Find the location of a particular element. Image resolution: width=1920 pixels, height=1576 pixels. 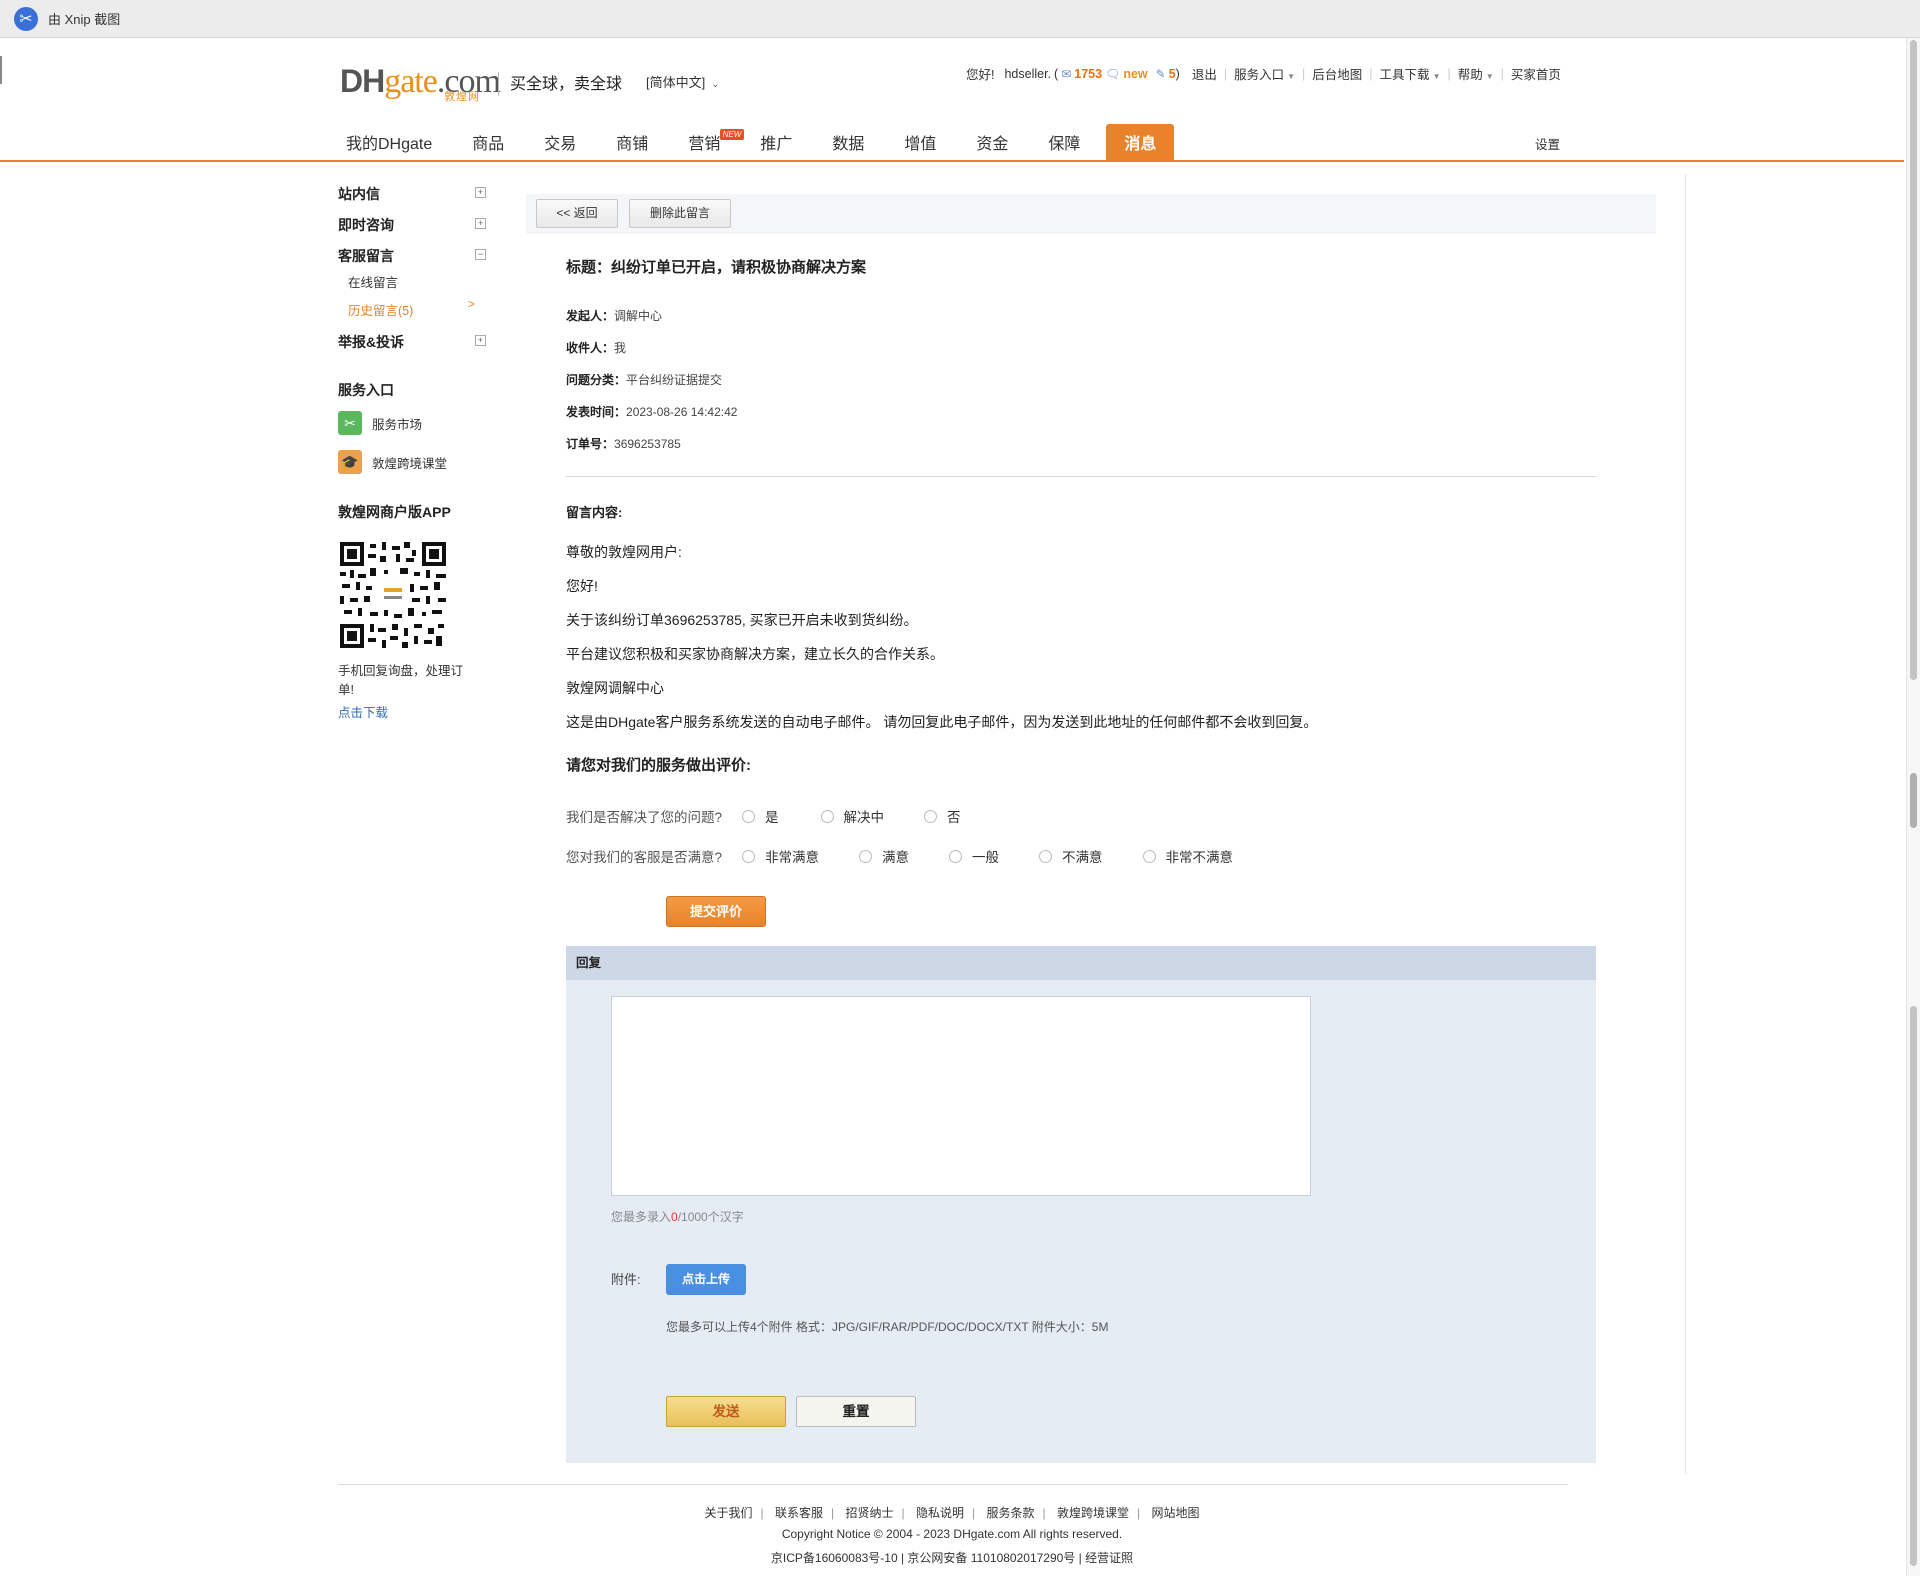

sidebar-group-instant-consult: 即时咨询 + is located at coordinates (413, 225).